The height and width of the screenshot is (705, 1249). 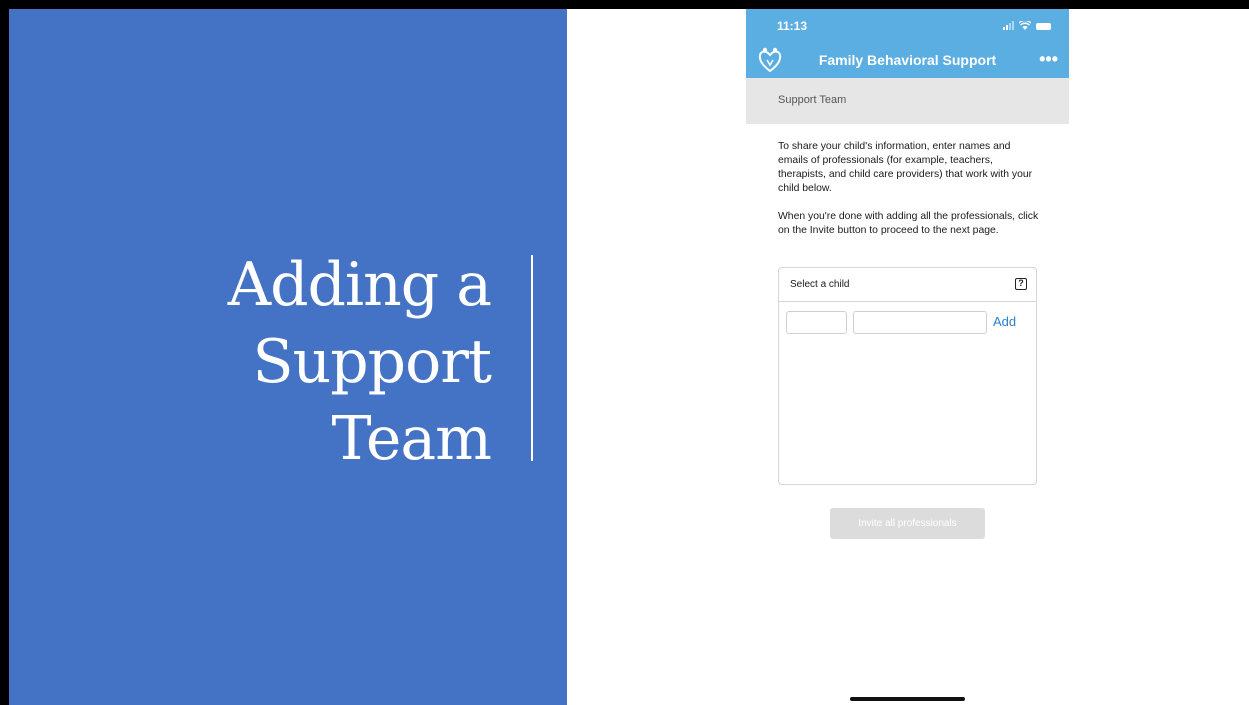 I want to click on select-child-label: Select a child, so click(x=820, y=284).